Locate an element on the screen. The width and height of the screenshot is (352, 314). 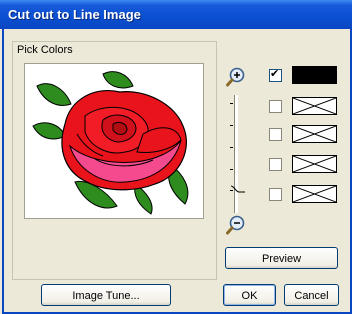
color-swatch-4-empty is located at coordinates (314, 164).